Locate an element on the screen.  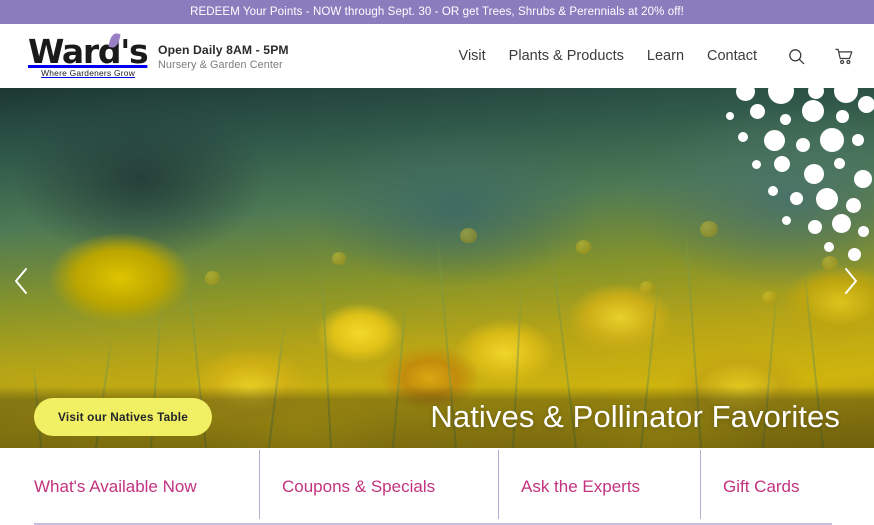
main-navigation: Visit Plants & Products Learn Contact is located at coordinates (656, 56).